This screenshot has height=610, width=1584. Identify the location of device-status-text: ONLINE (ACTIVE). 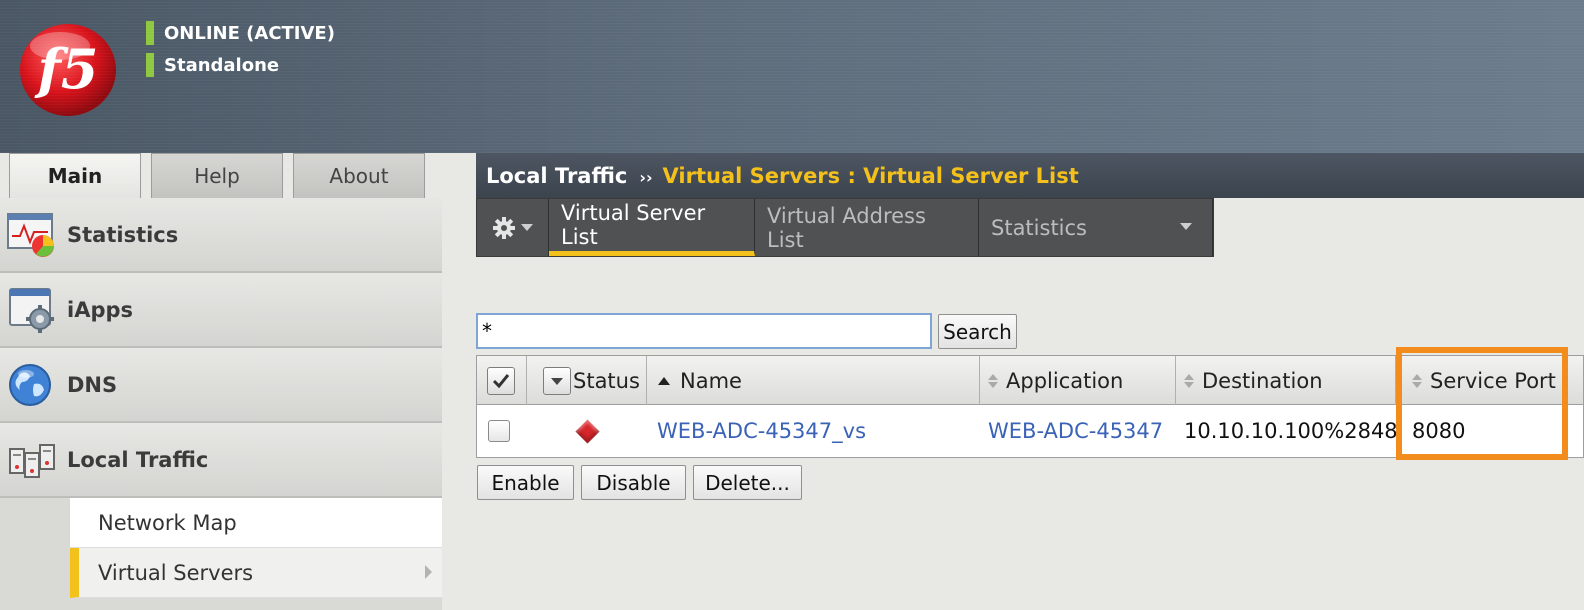
(249, 33).